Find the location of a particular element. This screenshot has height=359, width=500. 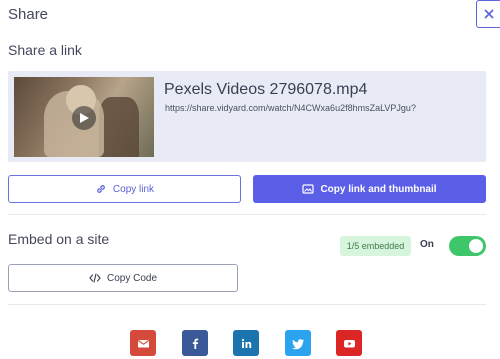

share-facebook-button is located at coordinates (195, 343).